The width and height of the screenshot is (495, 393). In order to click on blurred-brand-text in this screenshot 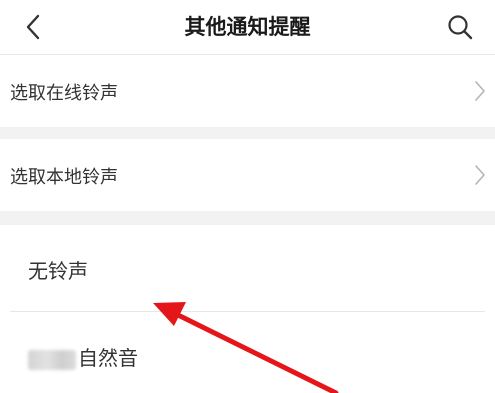, I will do `click(52, 359)`.